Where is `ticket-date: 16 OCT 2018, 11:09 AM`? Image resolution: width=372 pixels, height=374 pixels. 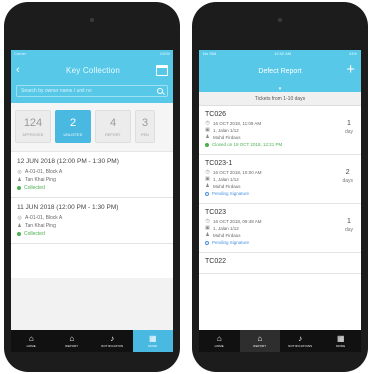
ticket-date: 16 OCT 2018, 11:09 AM is located at coordinates (237, 123).